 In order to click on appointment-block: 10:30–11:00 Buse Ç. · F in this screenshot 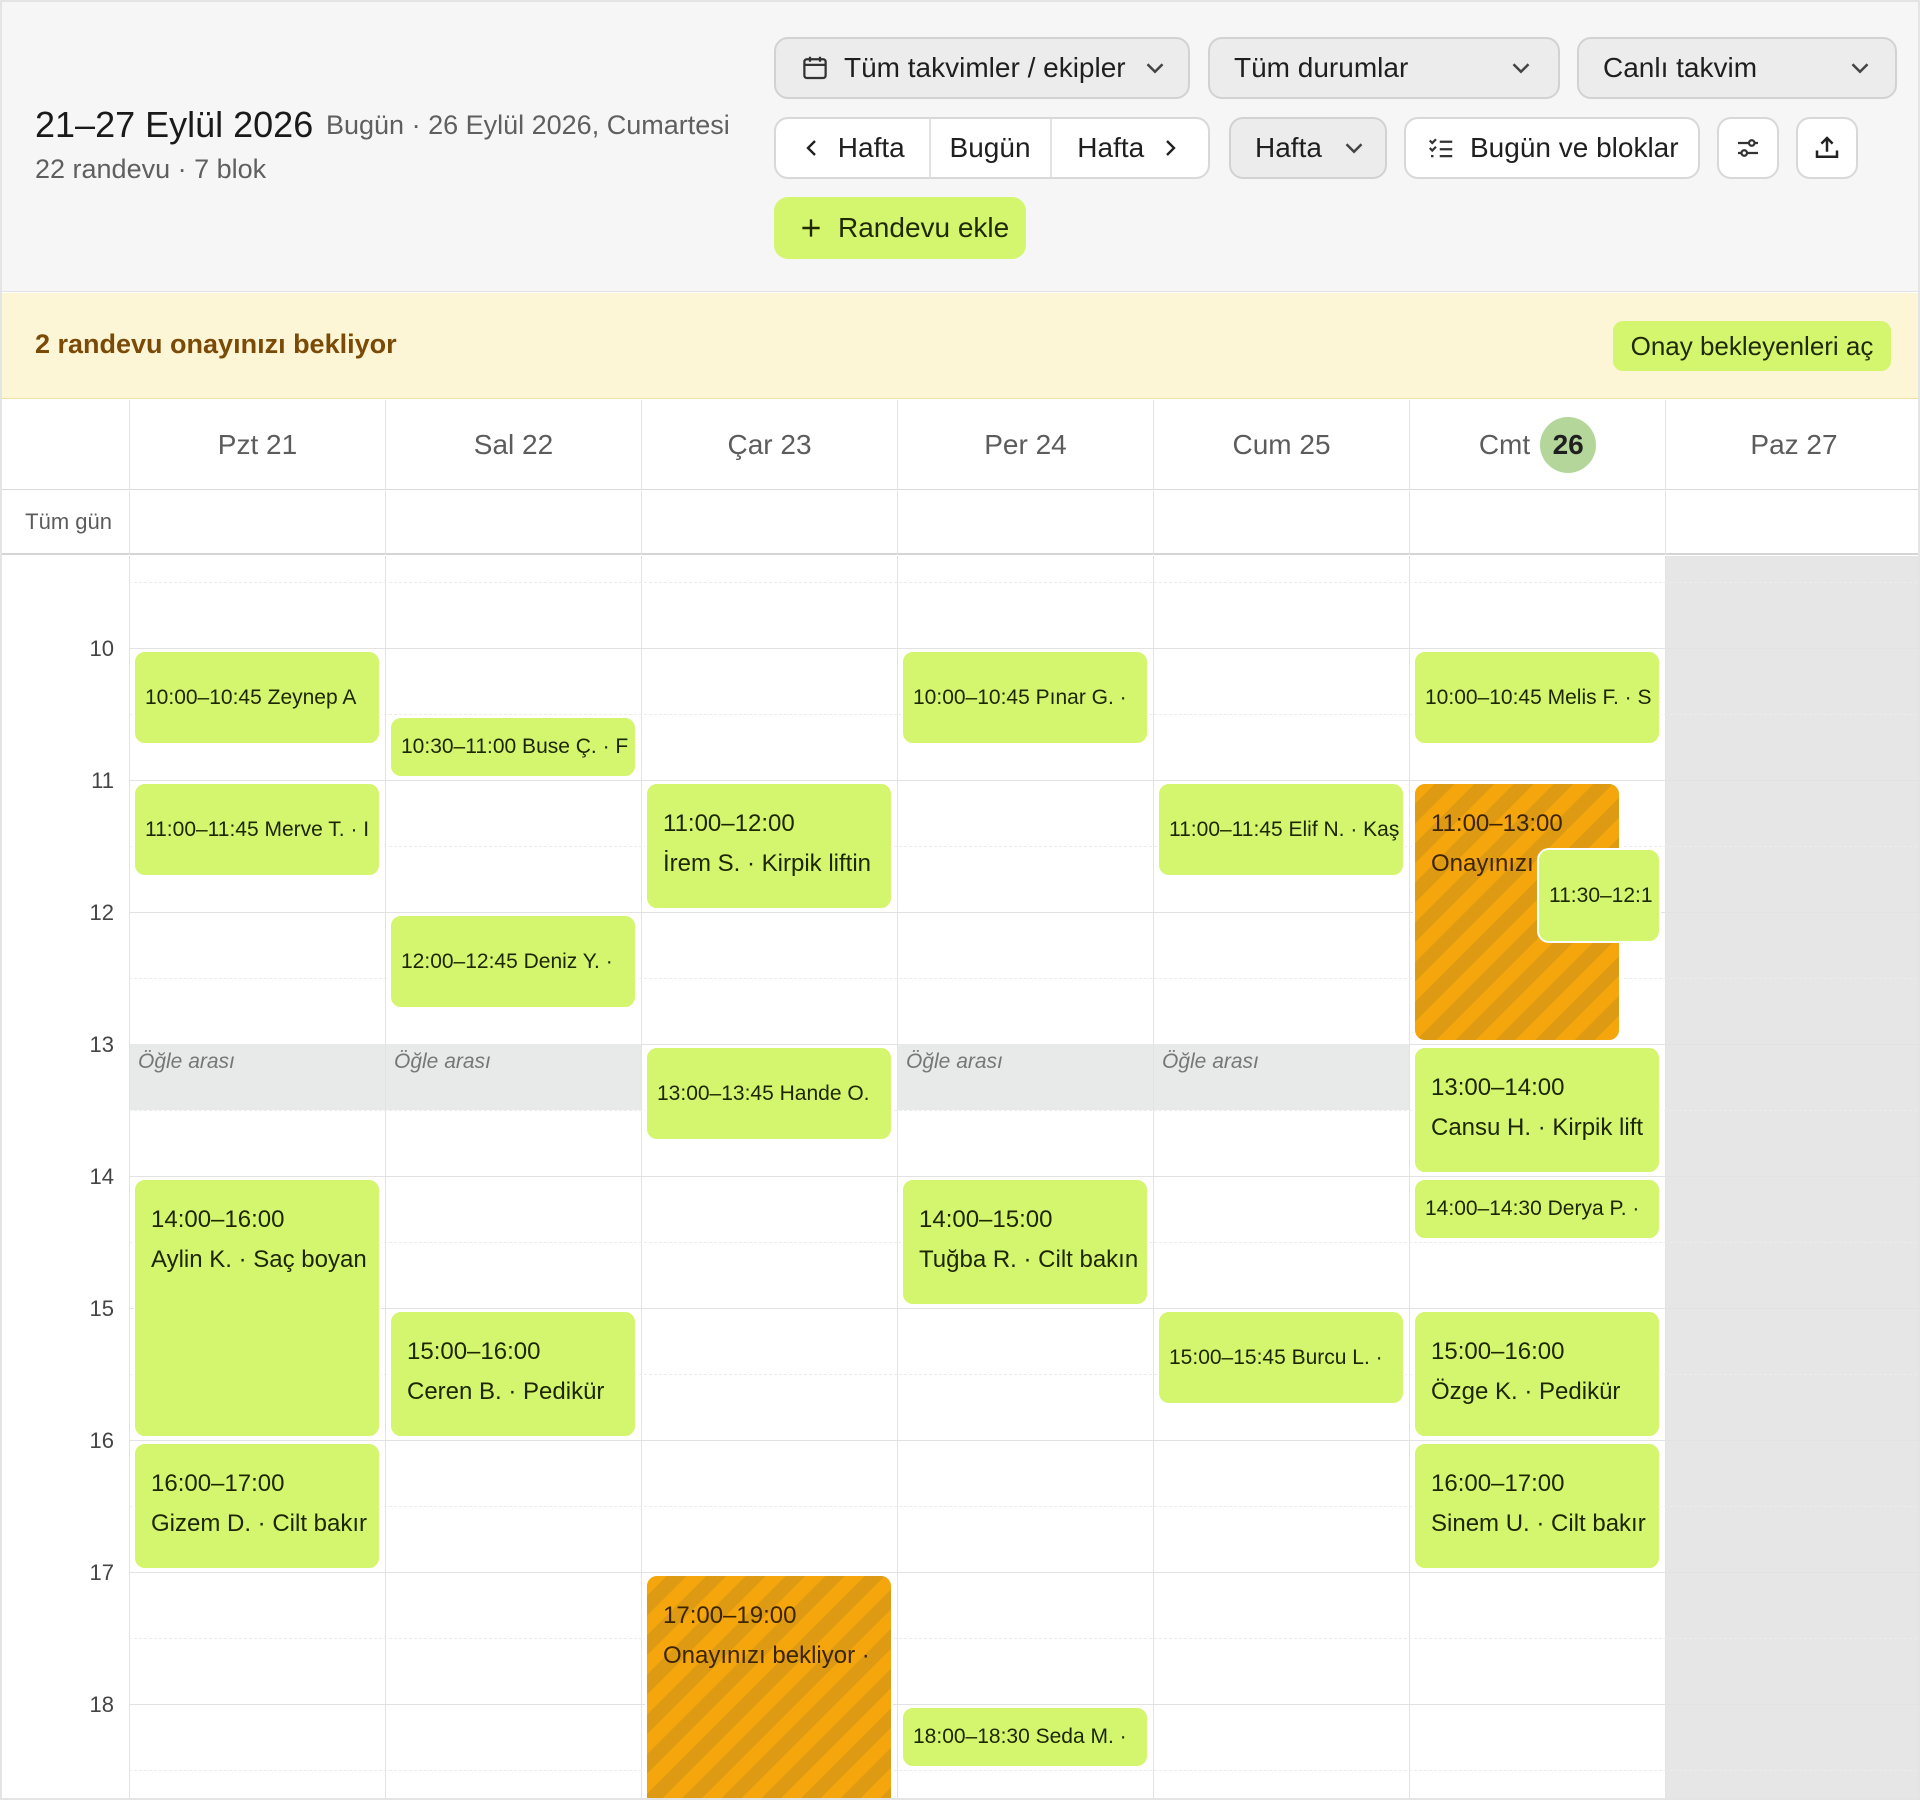, I will do `click(513, 747)`.